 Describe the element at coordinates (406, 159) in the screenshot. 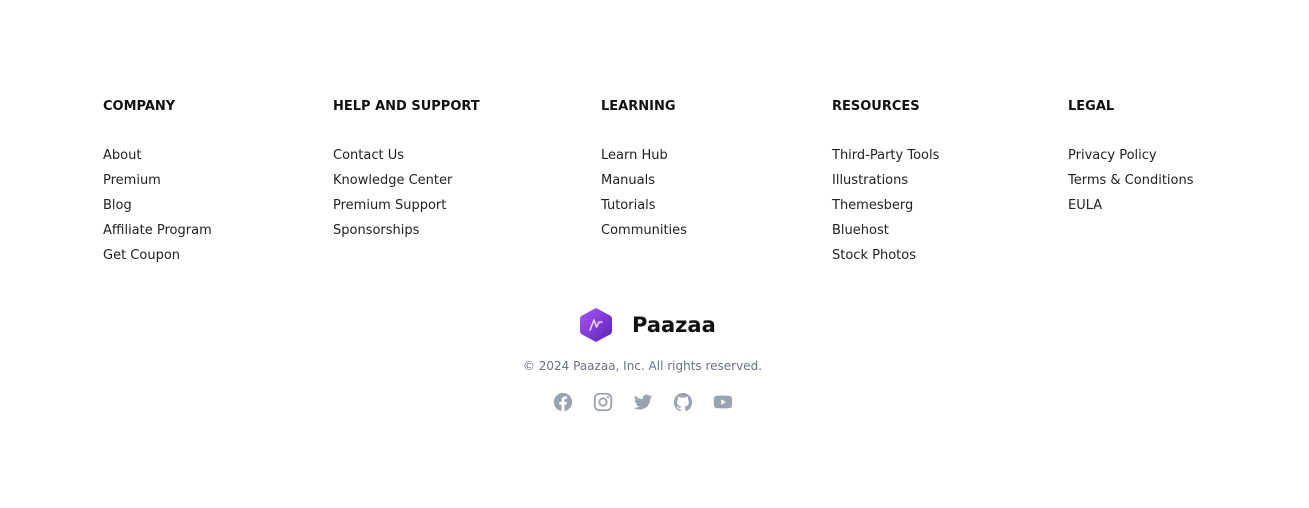

I see `footer-link-contact-us: Contact Us` at that location.